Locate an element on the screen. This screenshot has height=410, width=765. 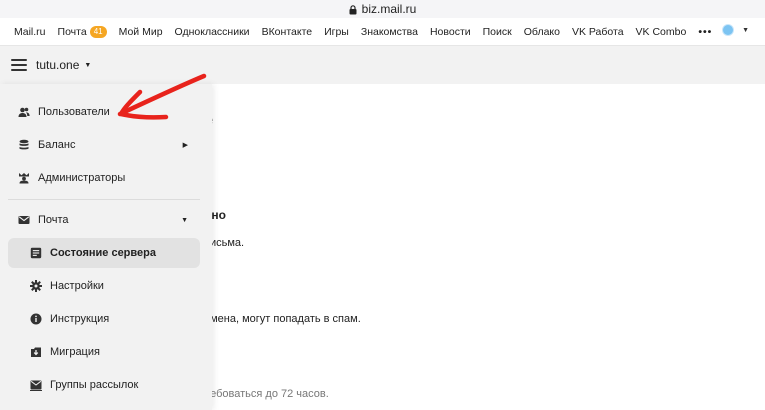
server-status-icon is located at coordinates (36, 253).